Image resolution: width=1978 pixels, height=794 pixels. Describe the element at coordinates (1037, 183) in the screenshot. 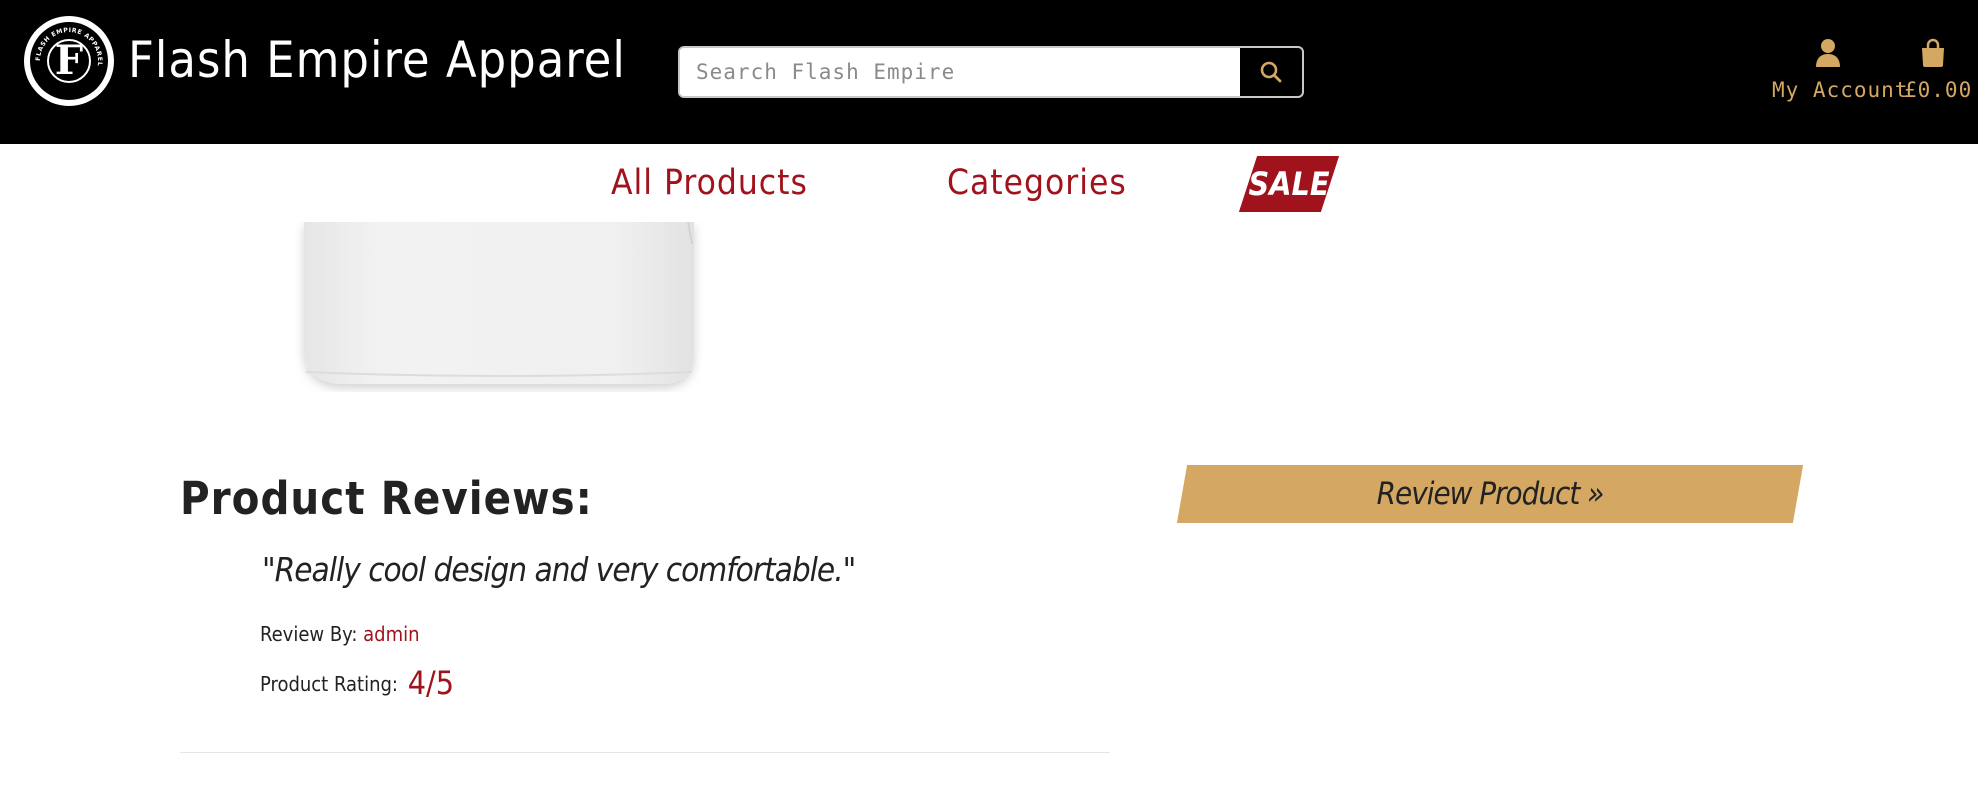

I see `nav-categories: Categories` at that location.